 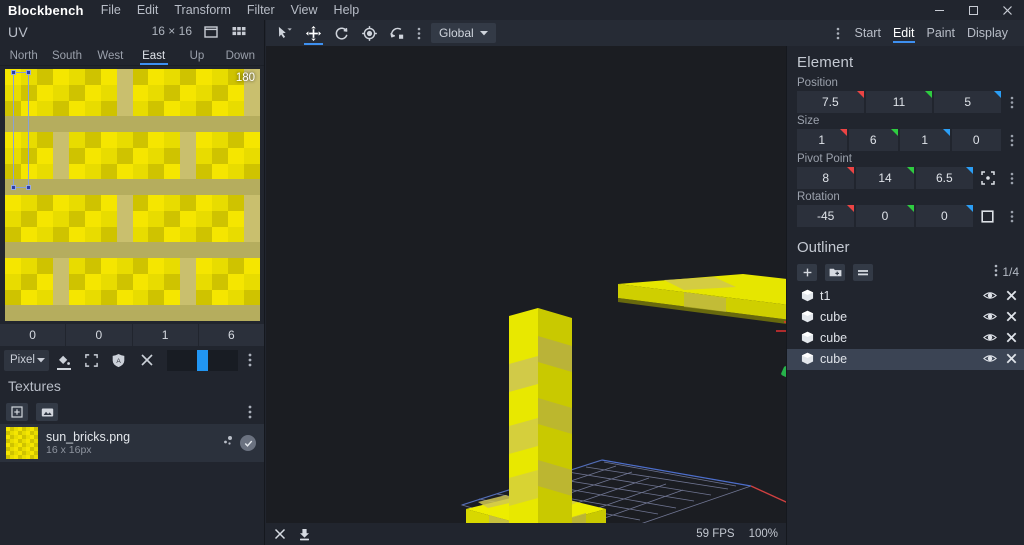 I want to click on rotation-label: Rotation, so click(x=818, y=197).